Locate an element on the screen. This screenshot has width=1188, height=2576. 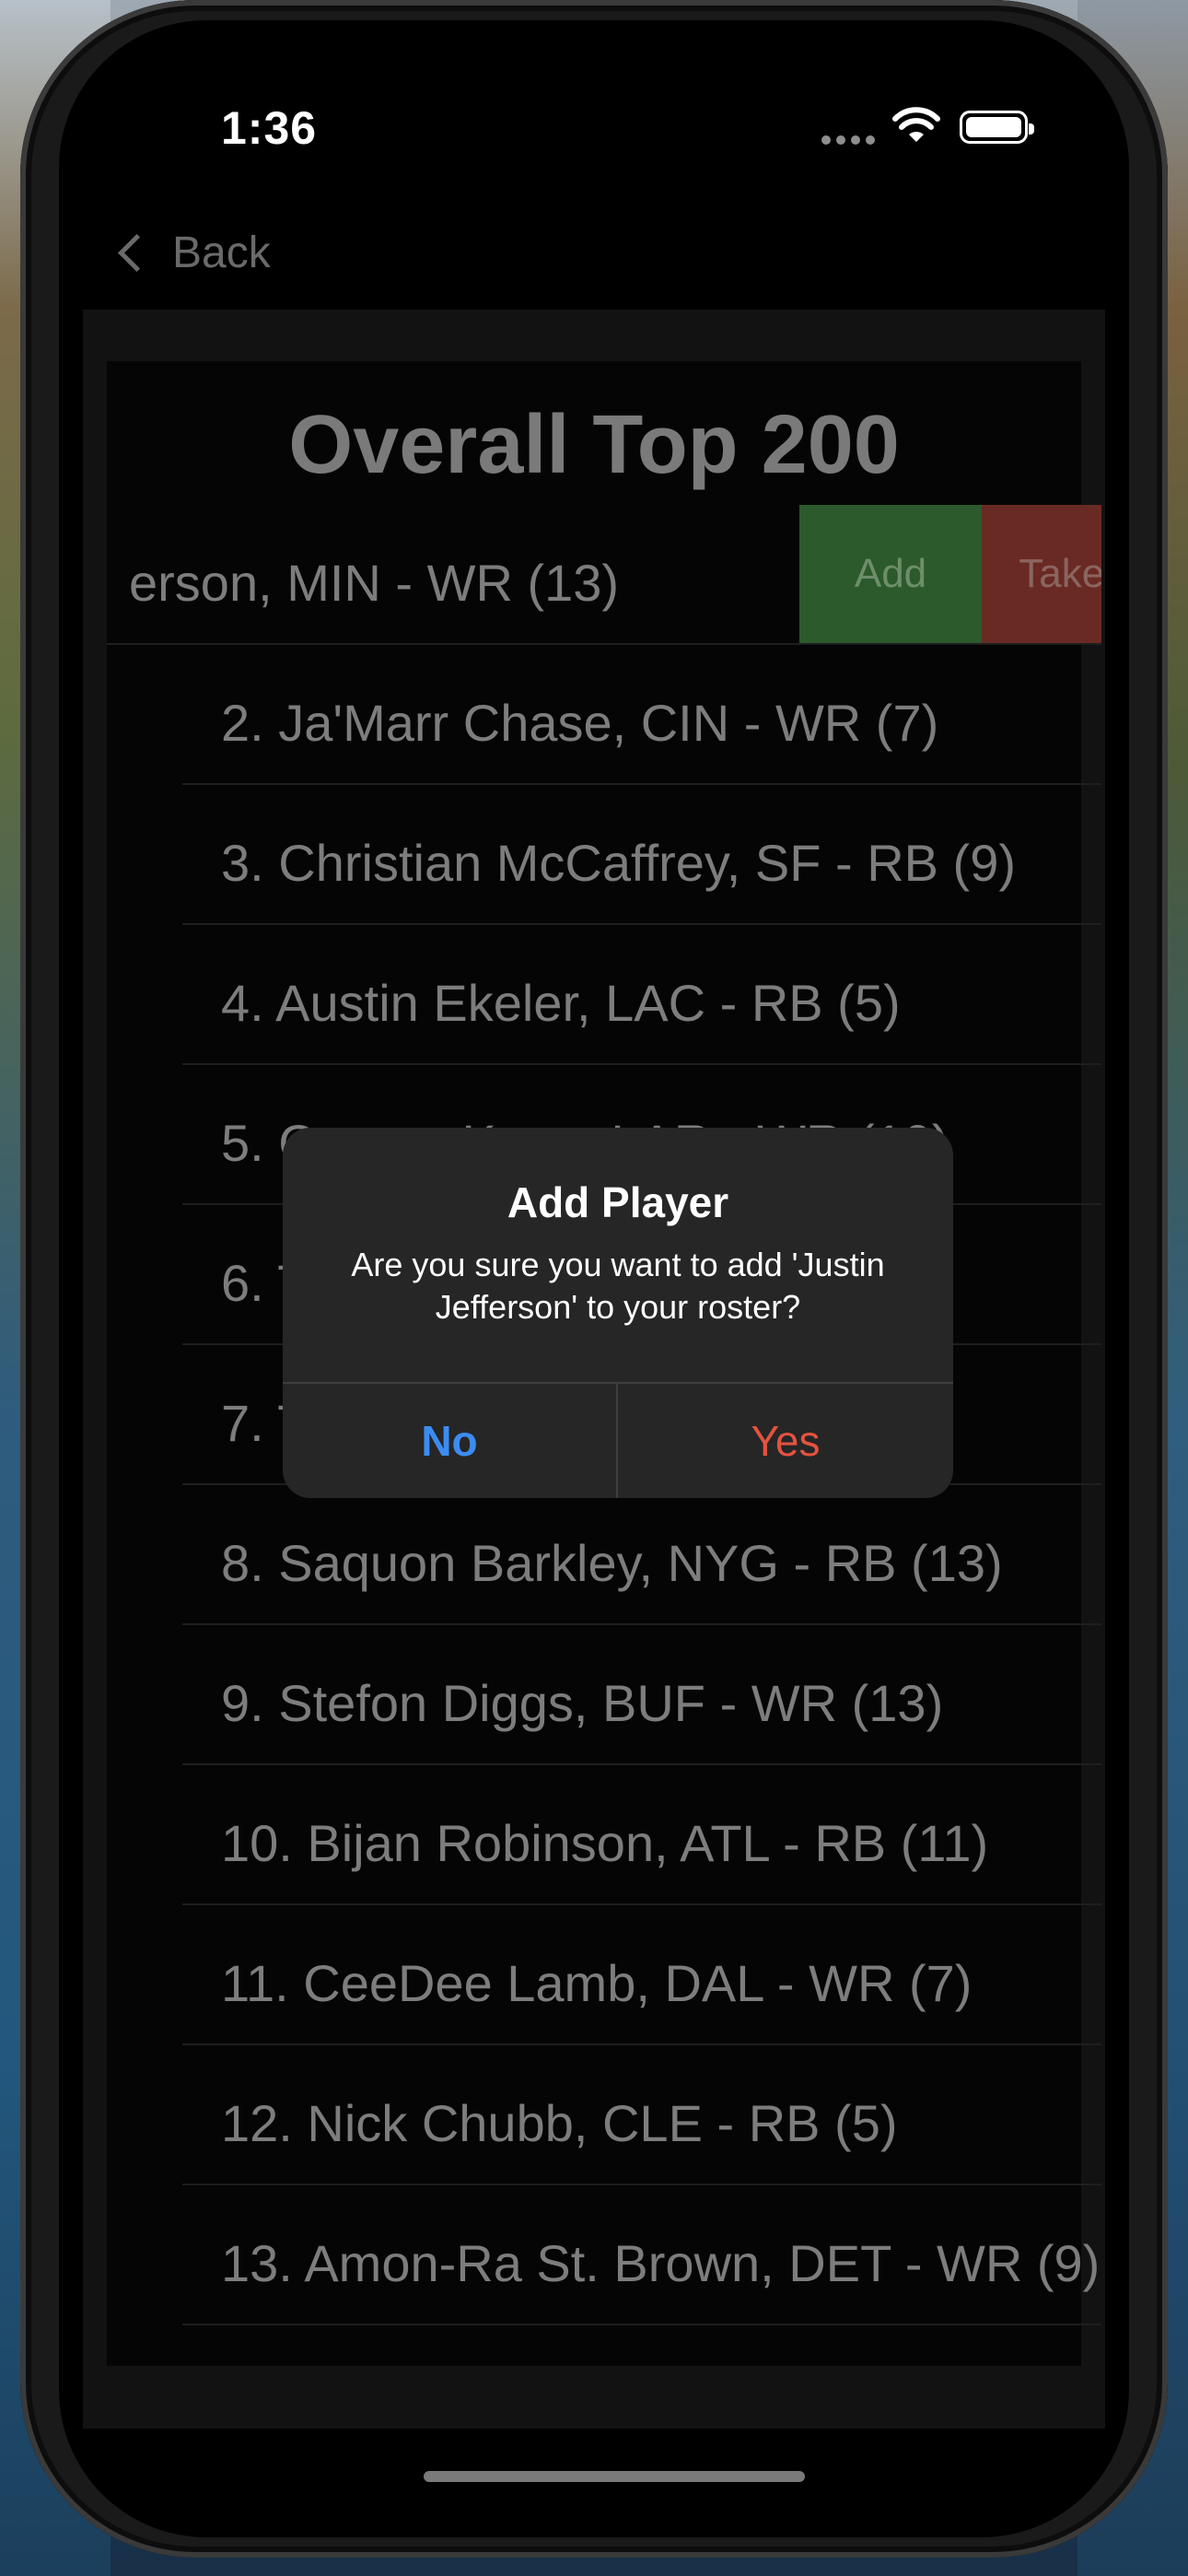
player-label: 4. Austin Ekeler, LAC - RB (5) is located at coordinates (561, 1003).